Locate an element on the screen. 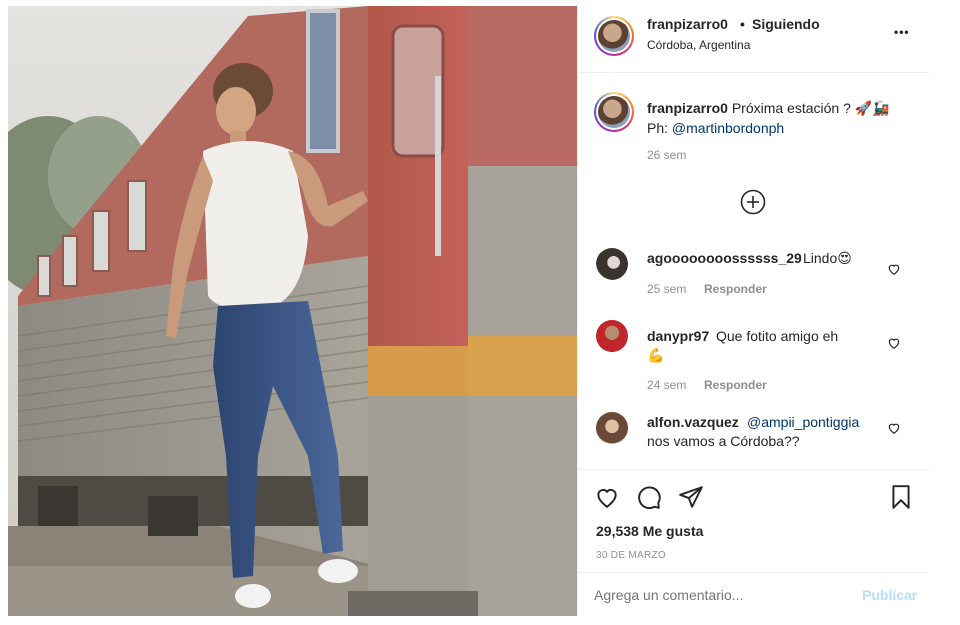  comment-username: danypr97 is located at coordinates (678, 336).